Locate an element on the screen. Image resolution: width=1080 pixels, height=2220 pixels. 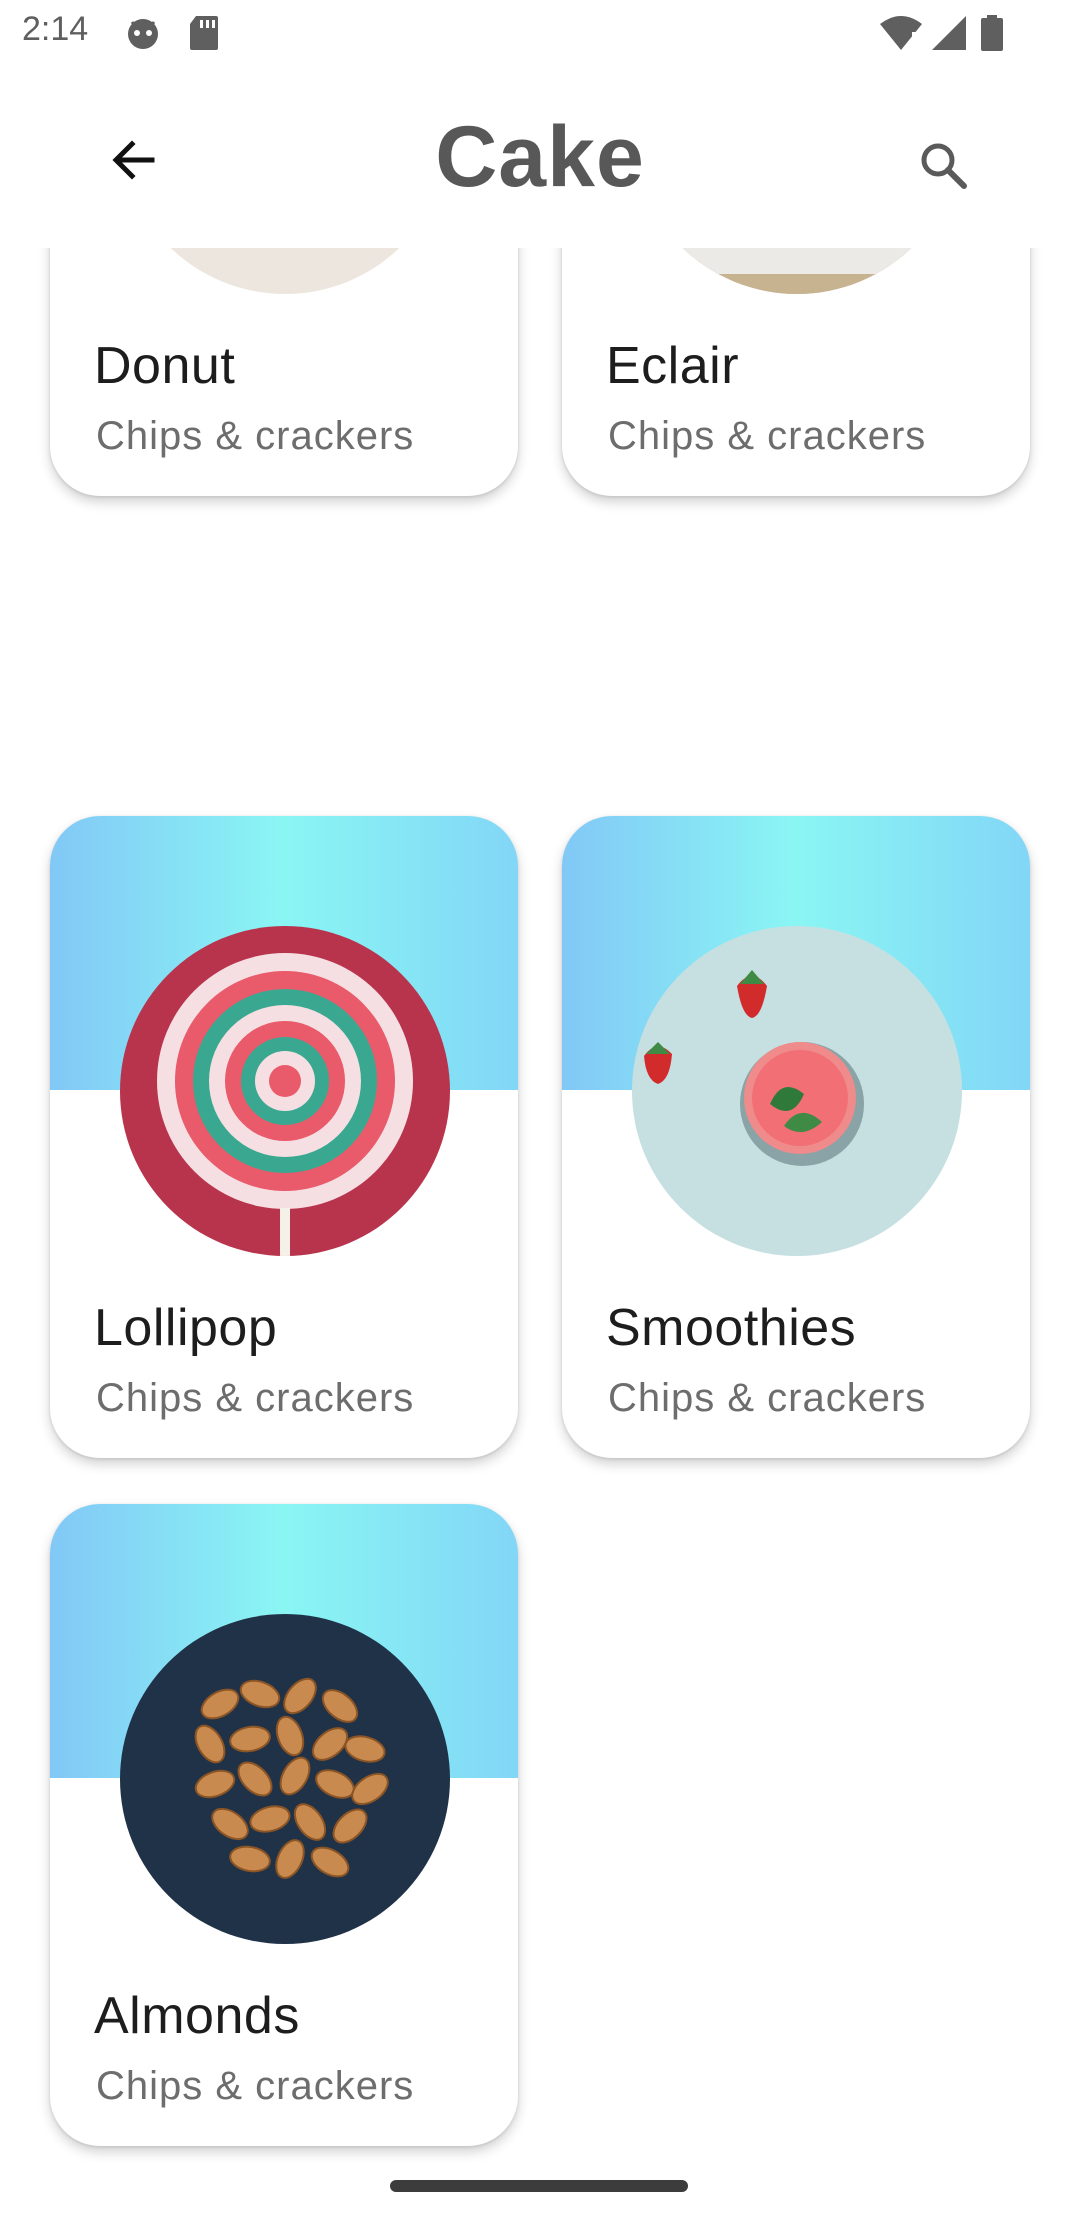
product-card-smoothies: Smoothies Chips & crackers is located at coordinates (796, 1137).